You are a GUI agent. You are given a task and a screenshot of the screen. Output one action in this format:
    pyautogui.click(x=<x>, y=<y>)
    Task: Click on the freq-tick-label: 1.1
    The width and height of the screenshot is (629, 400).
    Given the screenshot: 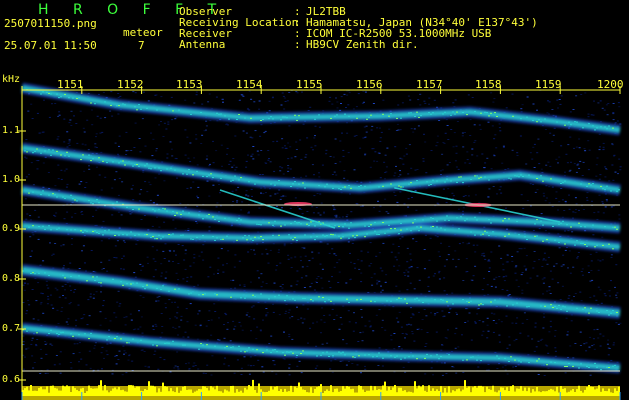 What is the action you would take?
    pyautogui.click(x=11, y=130)
    